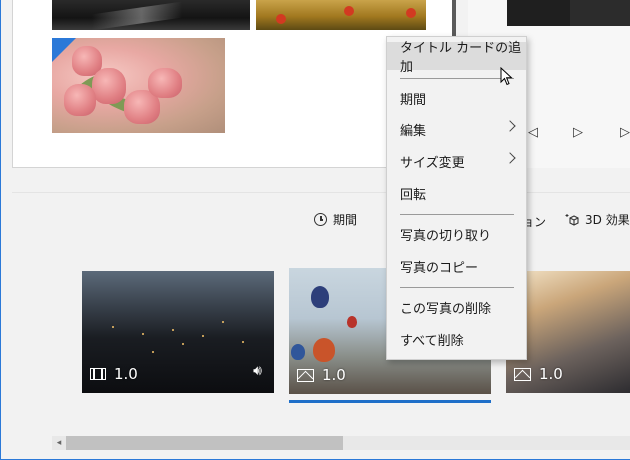 This screenshot has height=460, width=630. What do you see at coordinates (413, 195) in the screenshot?
I see `menu-item-label: 回転` at bounding box center [413, 195].